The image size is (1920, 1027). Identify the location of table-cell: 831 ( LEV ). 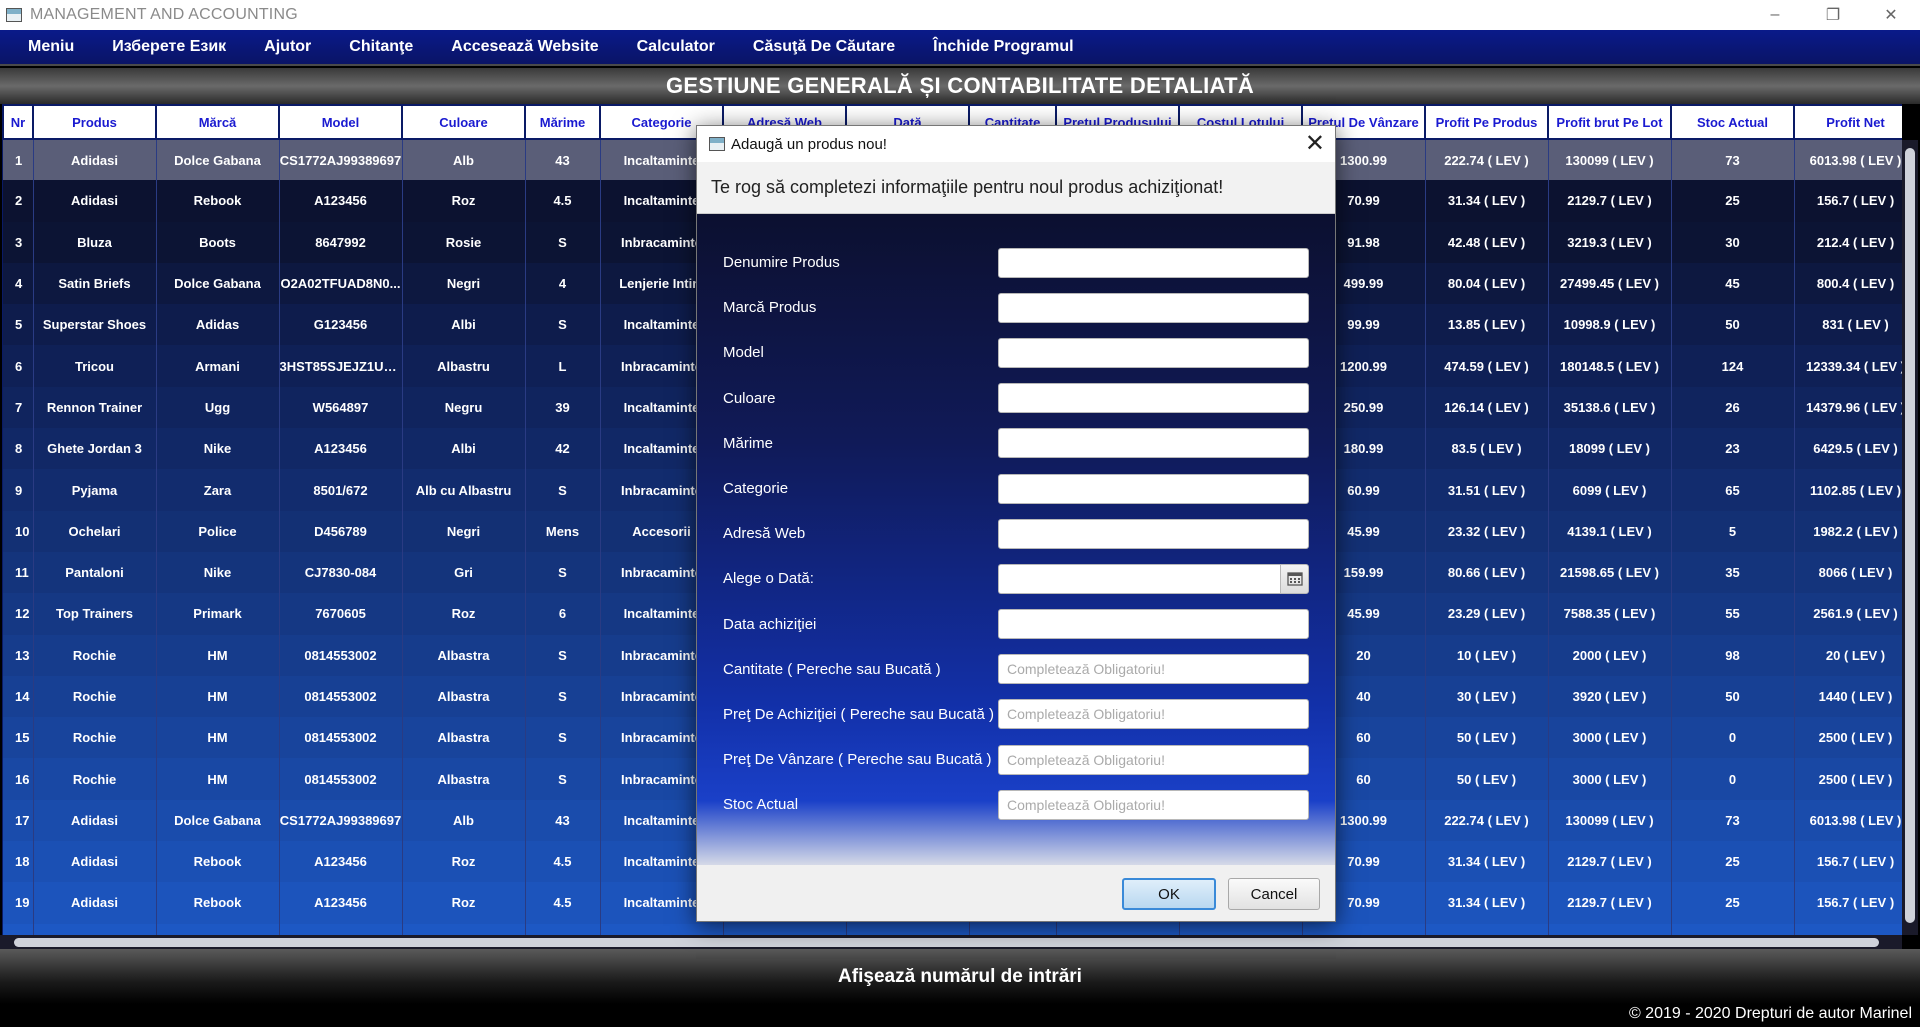
(1848, 325).